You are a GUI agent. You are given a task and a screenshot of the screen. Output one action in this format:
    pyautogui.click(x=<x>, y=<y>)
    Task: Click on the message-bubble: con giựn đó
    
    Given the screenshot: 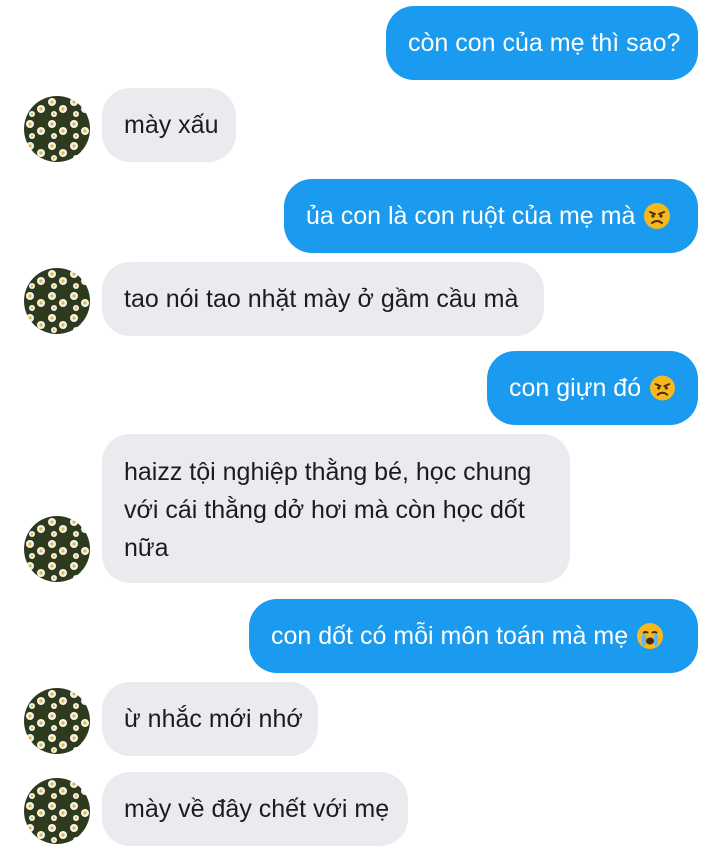 What is the action you would take?
    pyautogui.click(x=592, y=388)
    